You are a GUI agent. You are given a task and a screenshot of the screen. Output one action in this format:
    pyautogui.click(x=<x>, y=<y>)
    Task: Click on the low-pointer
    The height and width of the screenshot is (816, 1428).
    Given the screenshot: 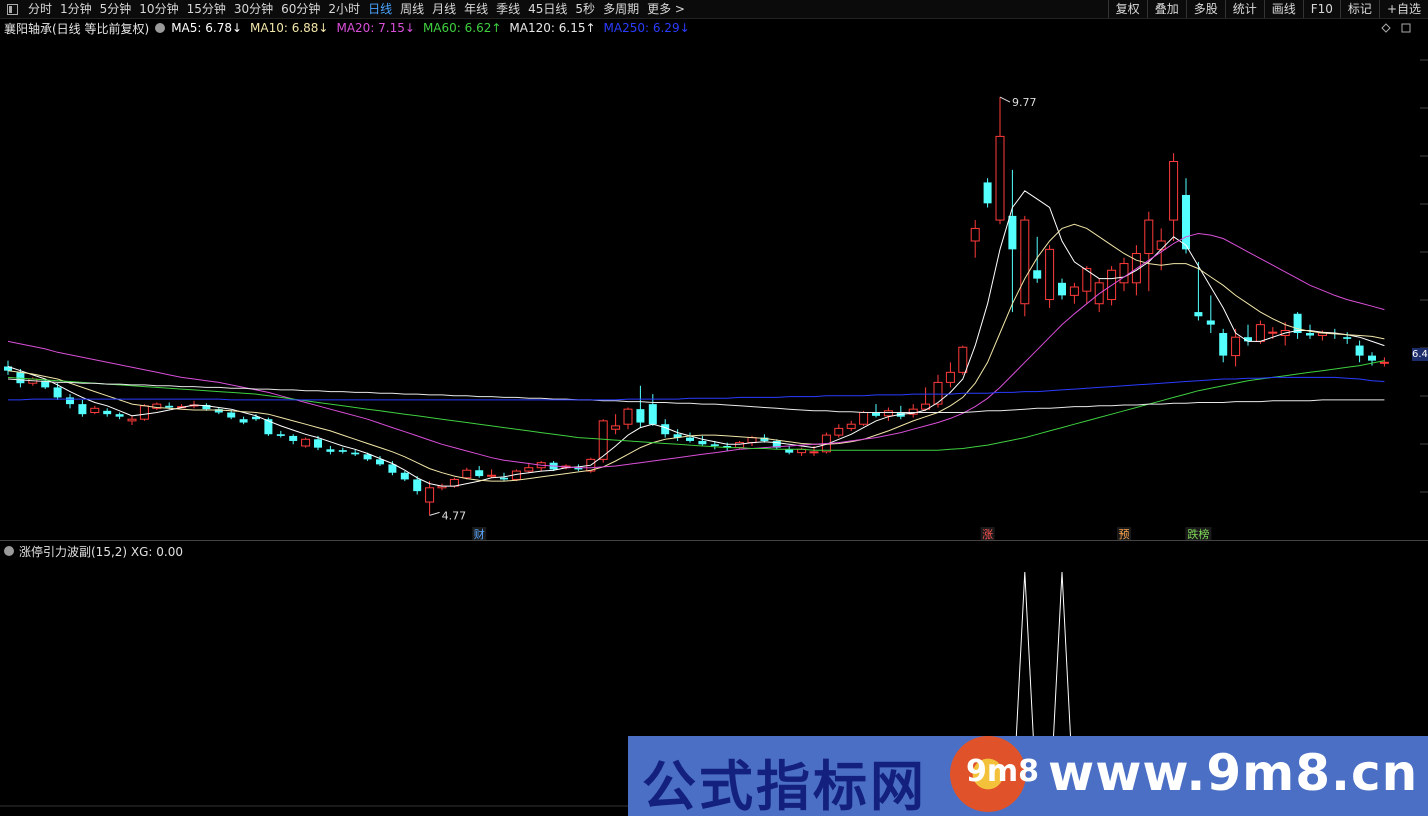 What is the action you would take?
    pyautogui.click(x=434, y=513)
    